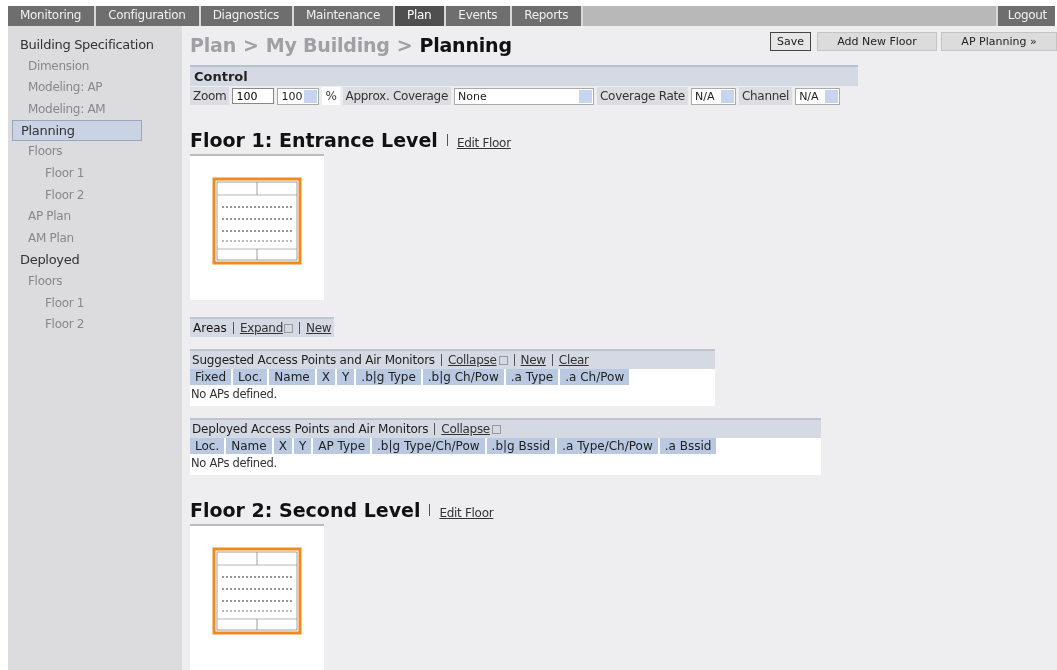 The width and height of the screenshot is (1057, 670). Describe the element at coordinates (211, 377) in the screenshot. I see `column-header: Fixed` at that location.